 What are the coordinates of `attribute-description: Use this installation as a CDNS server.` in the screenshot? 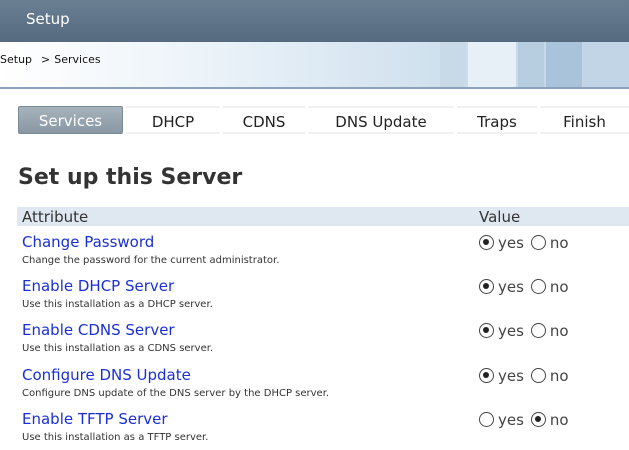 It's located at (118, 348).